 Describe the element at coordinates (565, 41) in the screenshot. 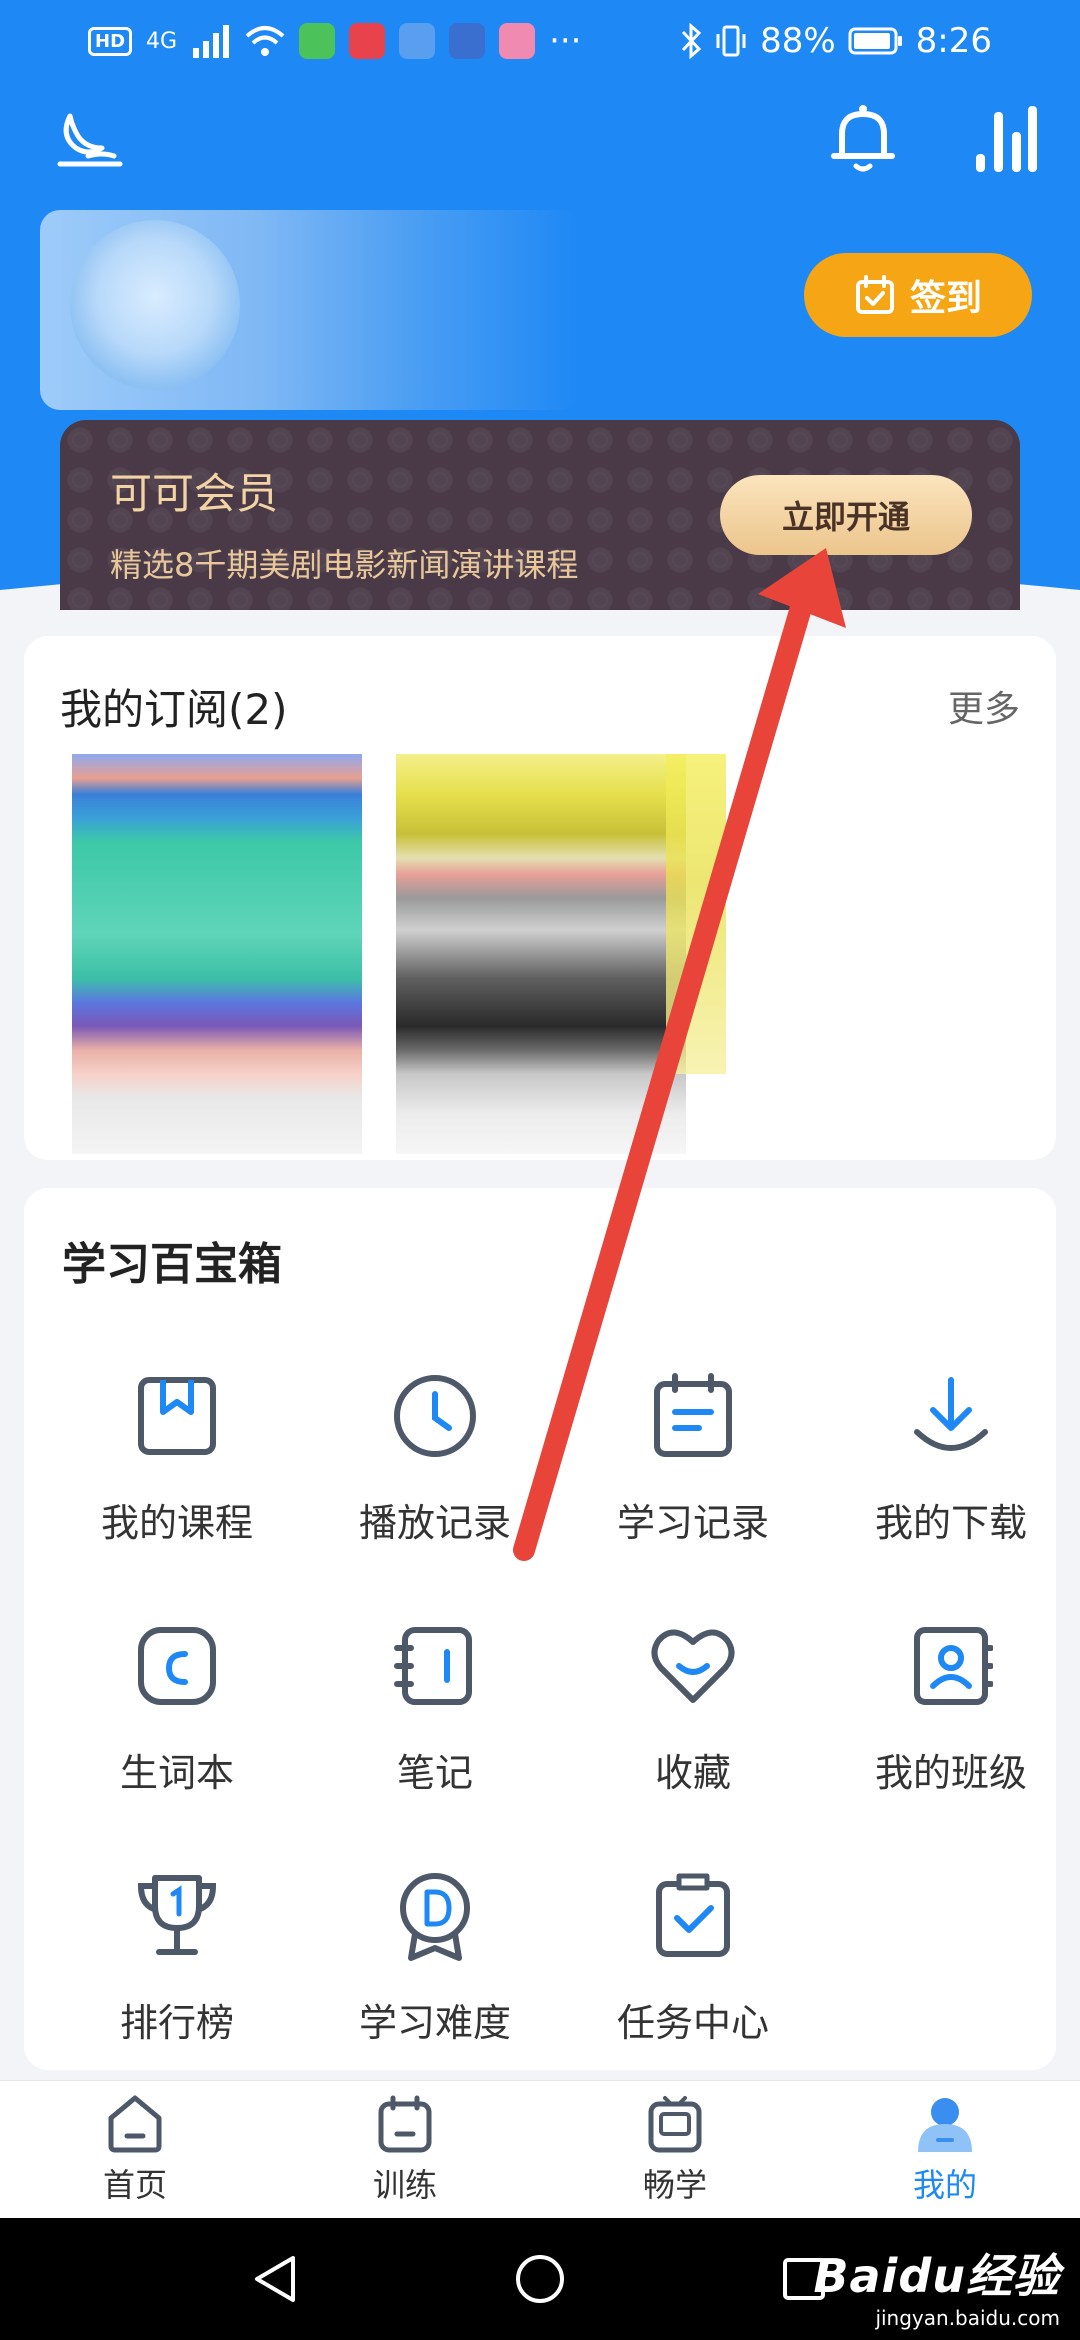

I see `more-notifications-icon: ···` at that location.